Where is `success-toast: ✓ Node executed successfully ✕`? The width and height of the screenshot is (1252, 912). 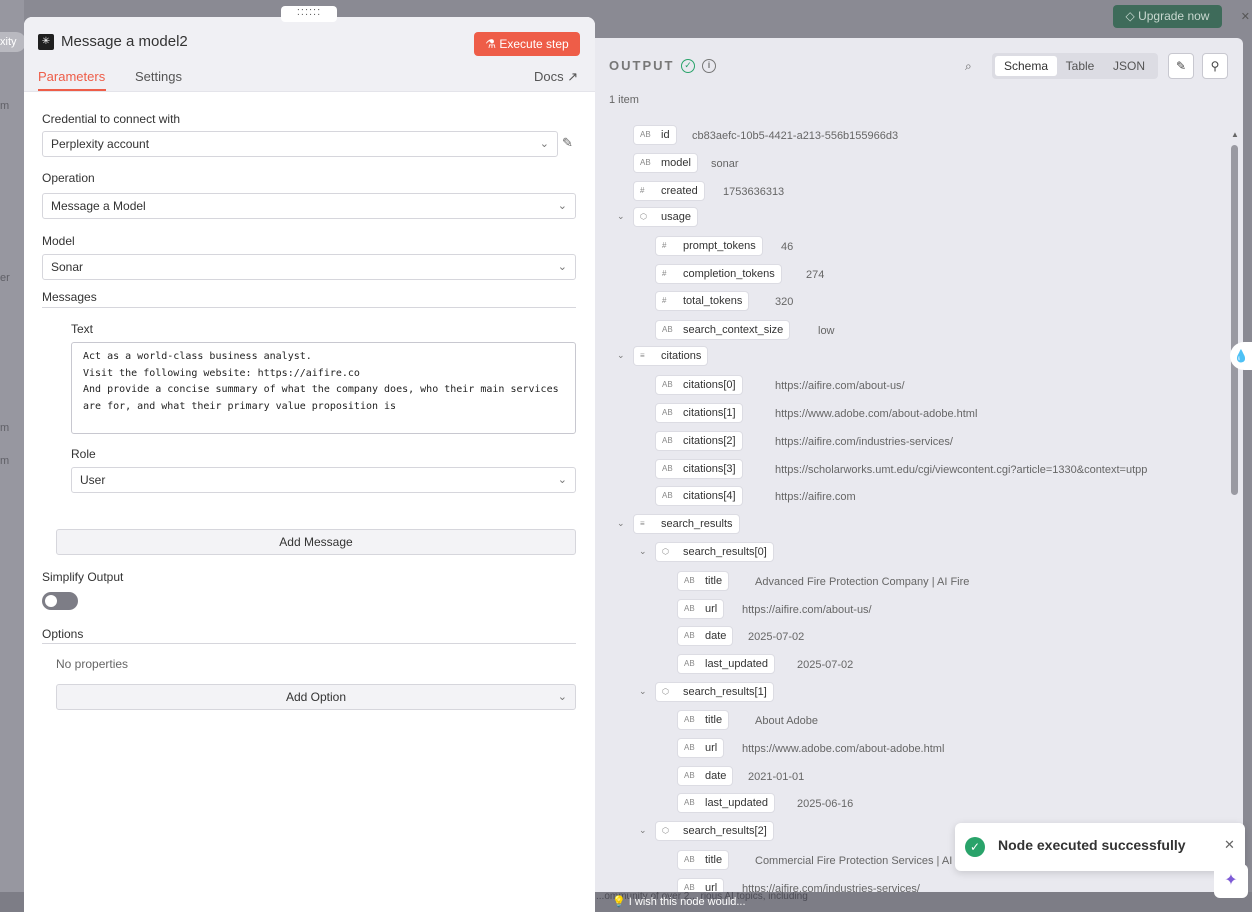
success-toast: ✓ Node executed successfully ✕ is located at coordinates (1100, 847).